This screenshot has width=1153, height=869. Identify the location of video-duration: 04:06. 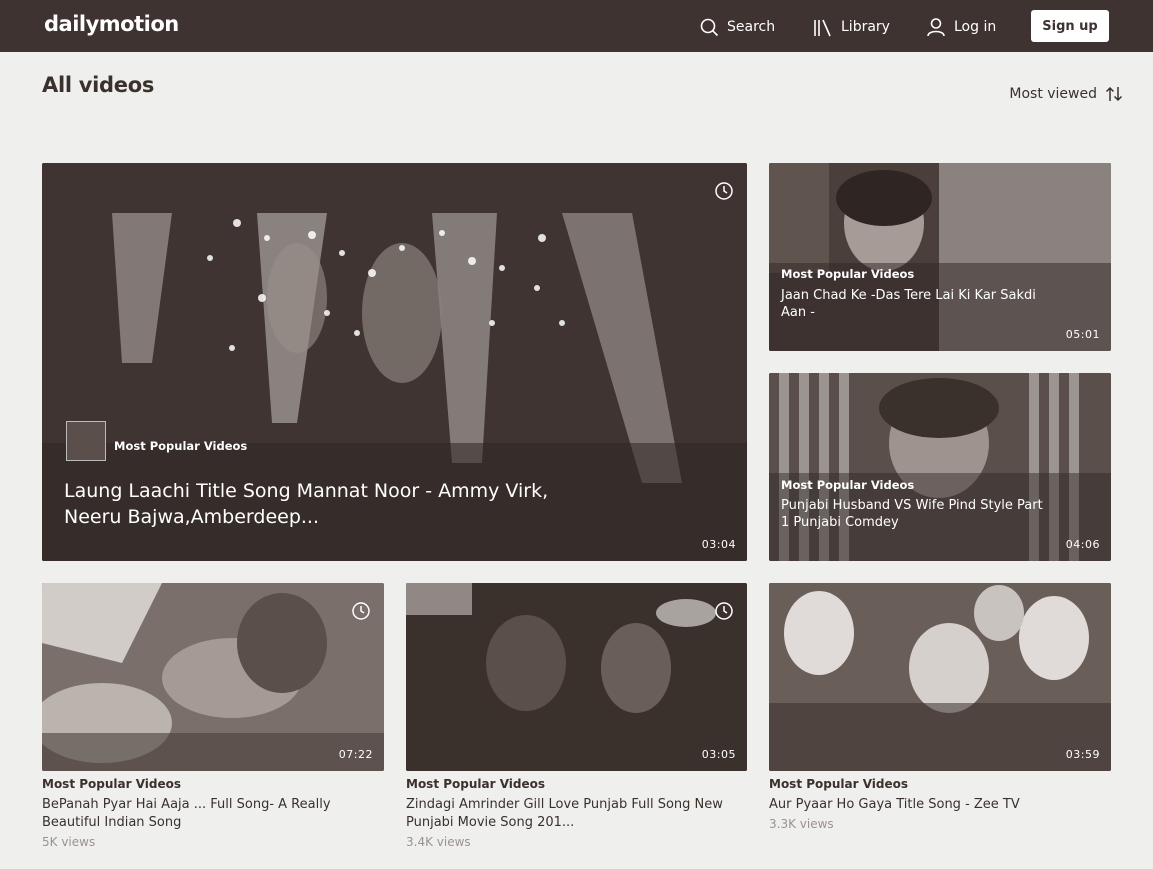
(1082, 544).